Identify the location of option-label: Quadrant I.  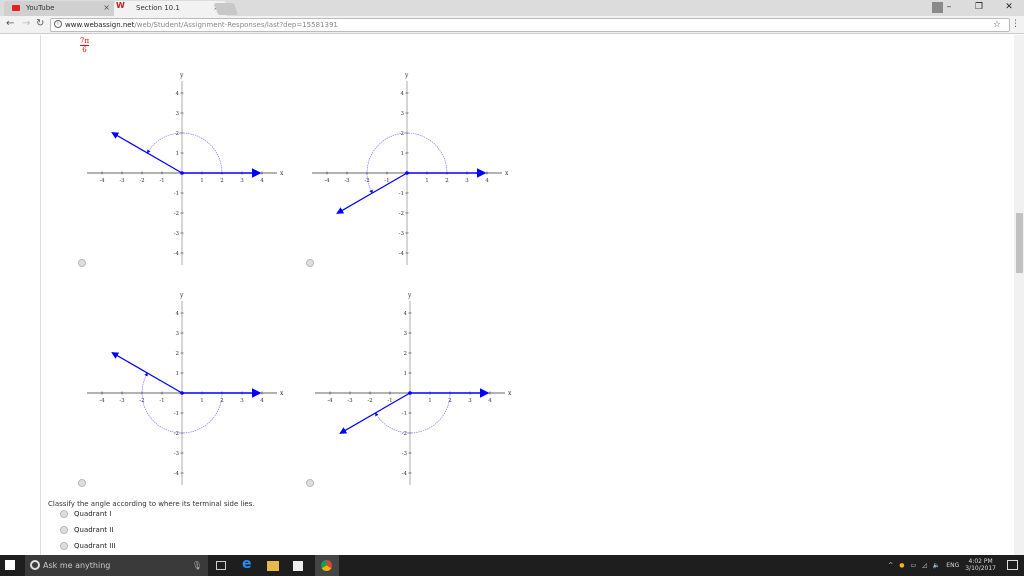
(93, 514).